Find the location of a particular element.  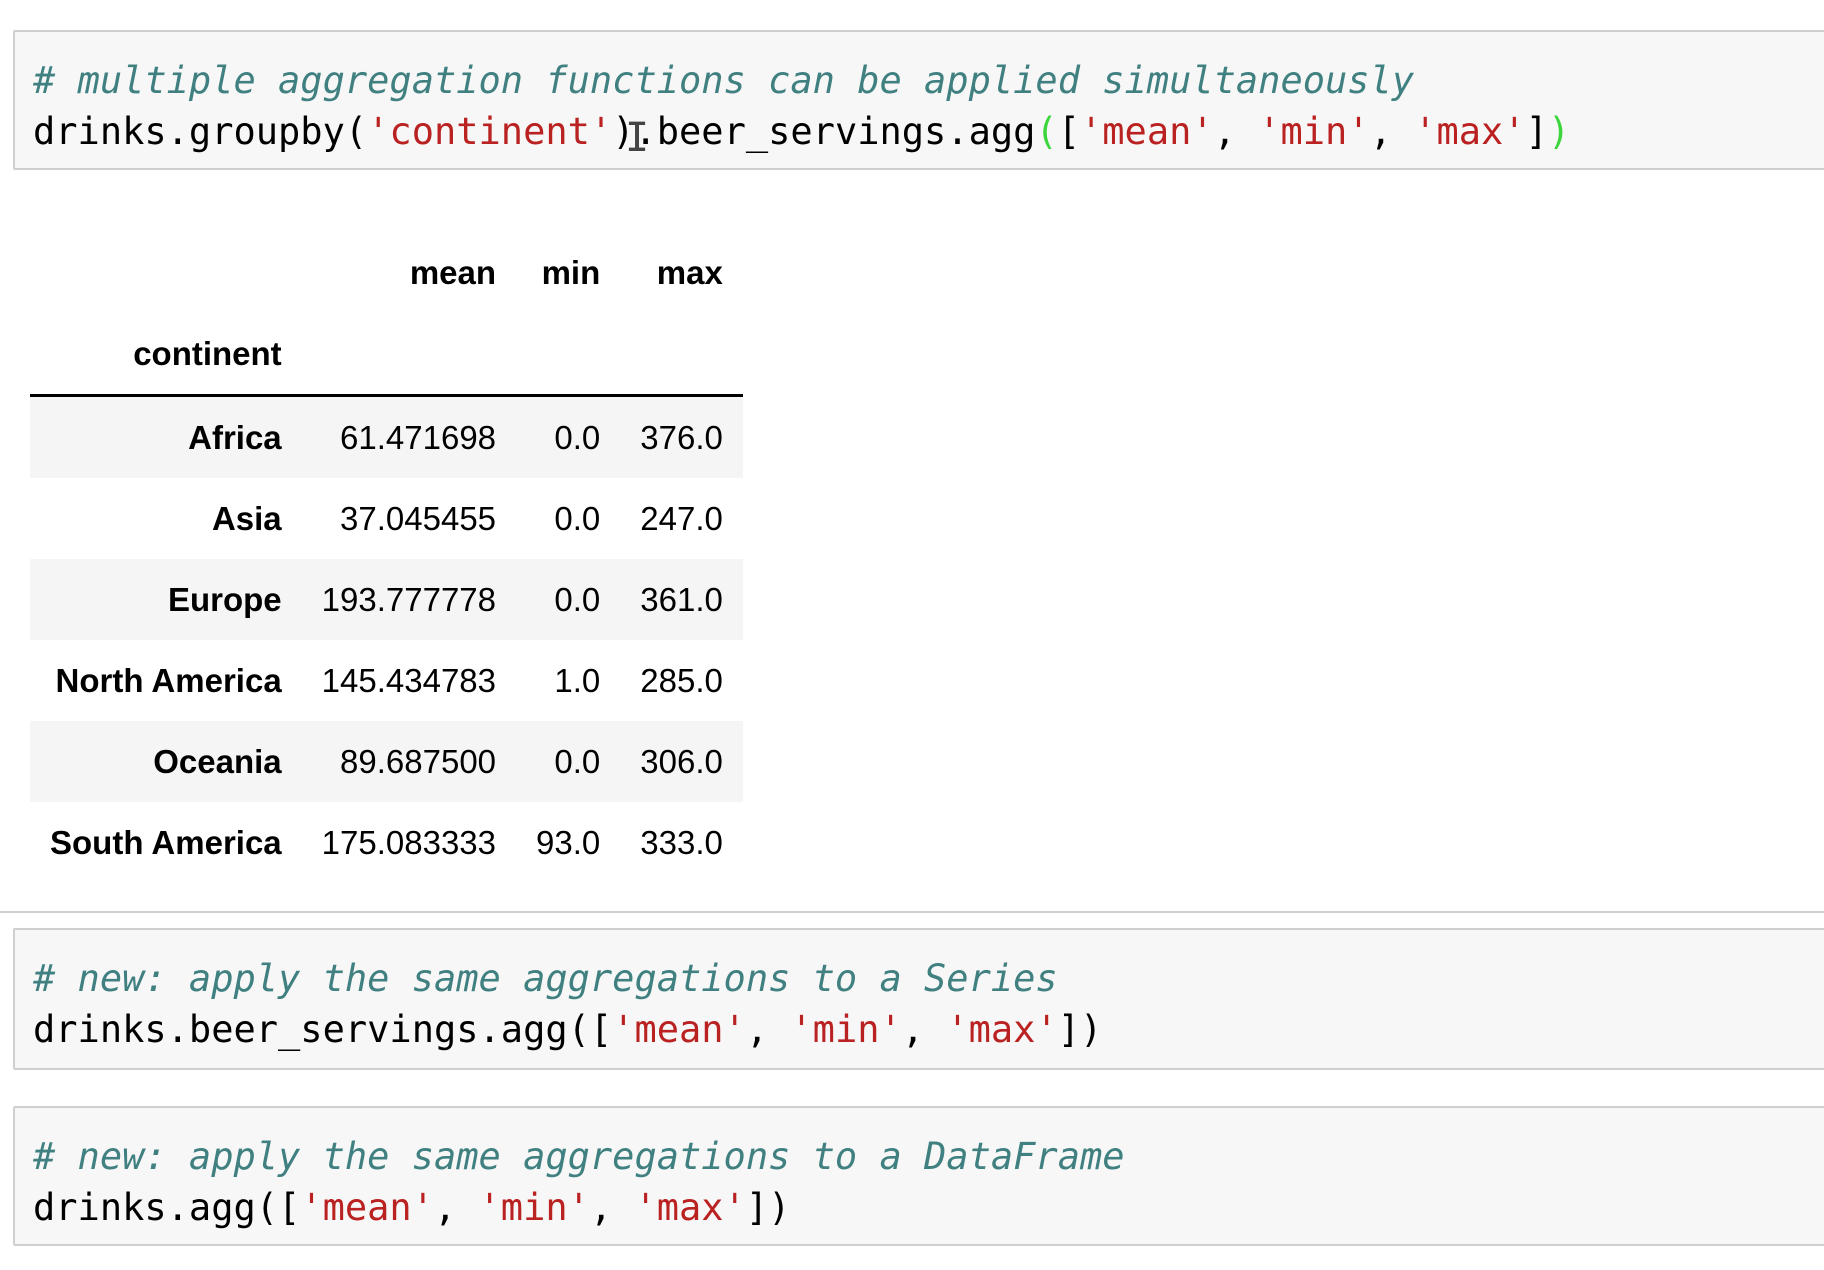

row-label: South America is located at coordinates (166, 842).